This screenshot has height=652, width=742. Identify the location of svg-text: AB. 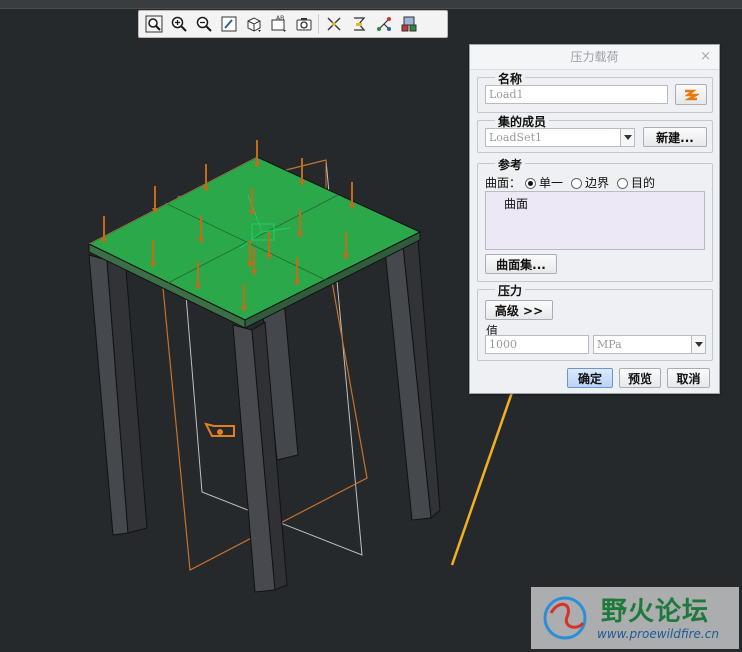
(280, 18).